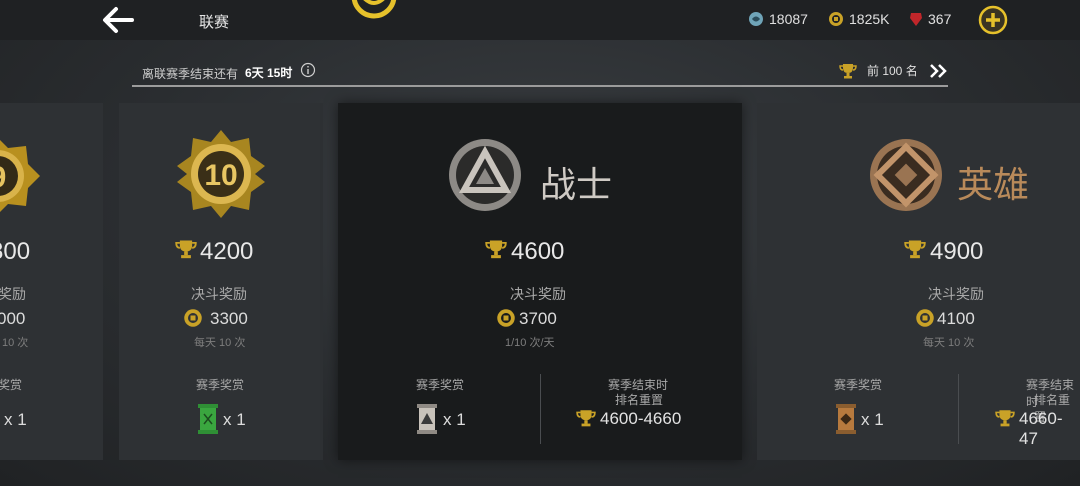 This screenshot has height=486, width=1080. I want to click on hero-rank-name: 英雄, so click(993, 184).